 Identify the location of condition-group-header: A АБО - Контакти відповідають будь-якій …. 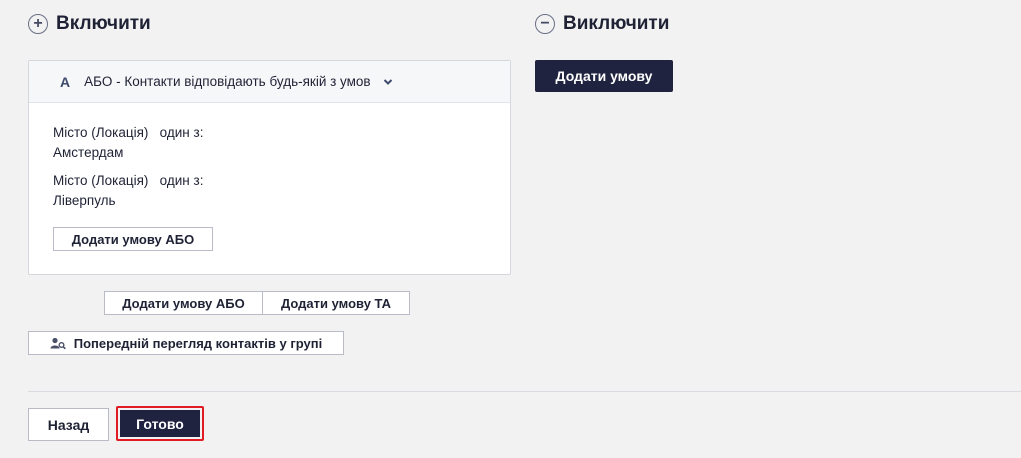
(269, 82).